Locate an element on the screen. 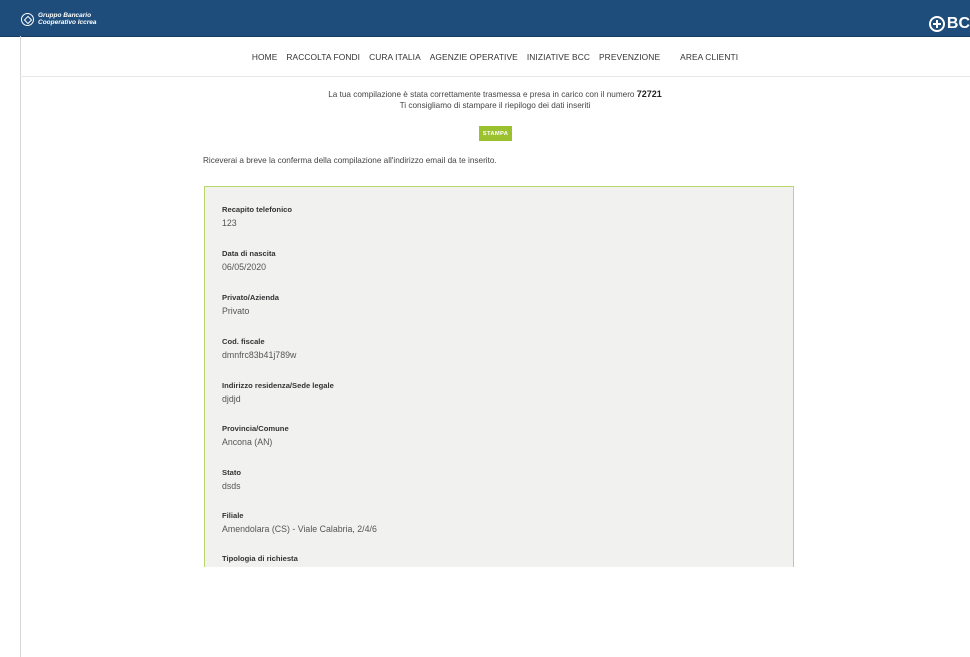 The image size is (970, 657). field-value: Privato is located at coordinates (236, 311).